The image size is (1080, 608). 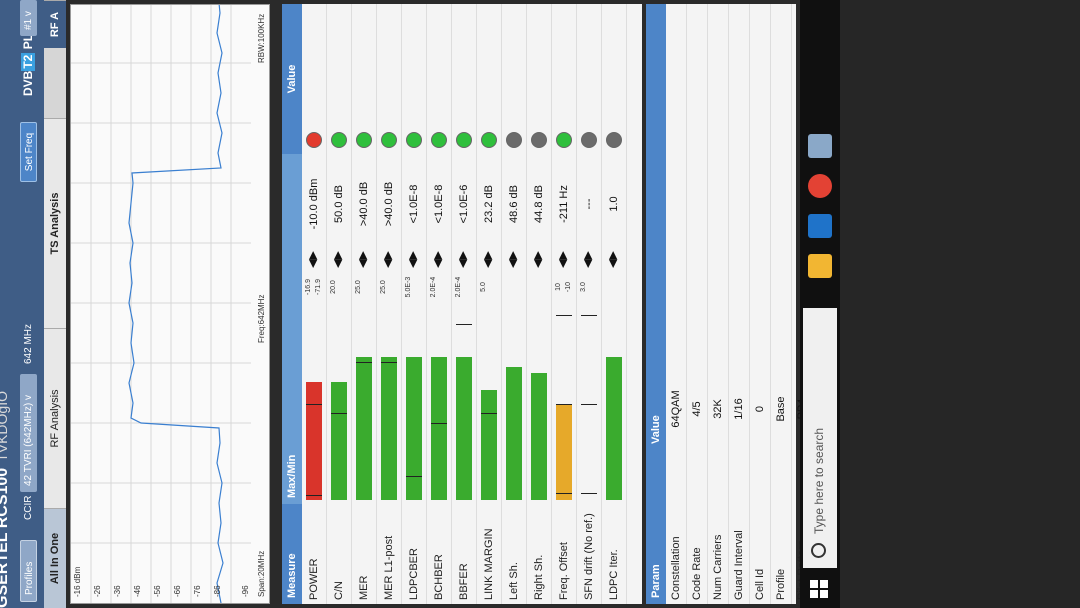 I want to click on measure-row: POWER -16.9 -71.9 ◀▶ -10.0 dBm, so click(x=314, y=304).